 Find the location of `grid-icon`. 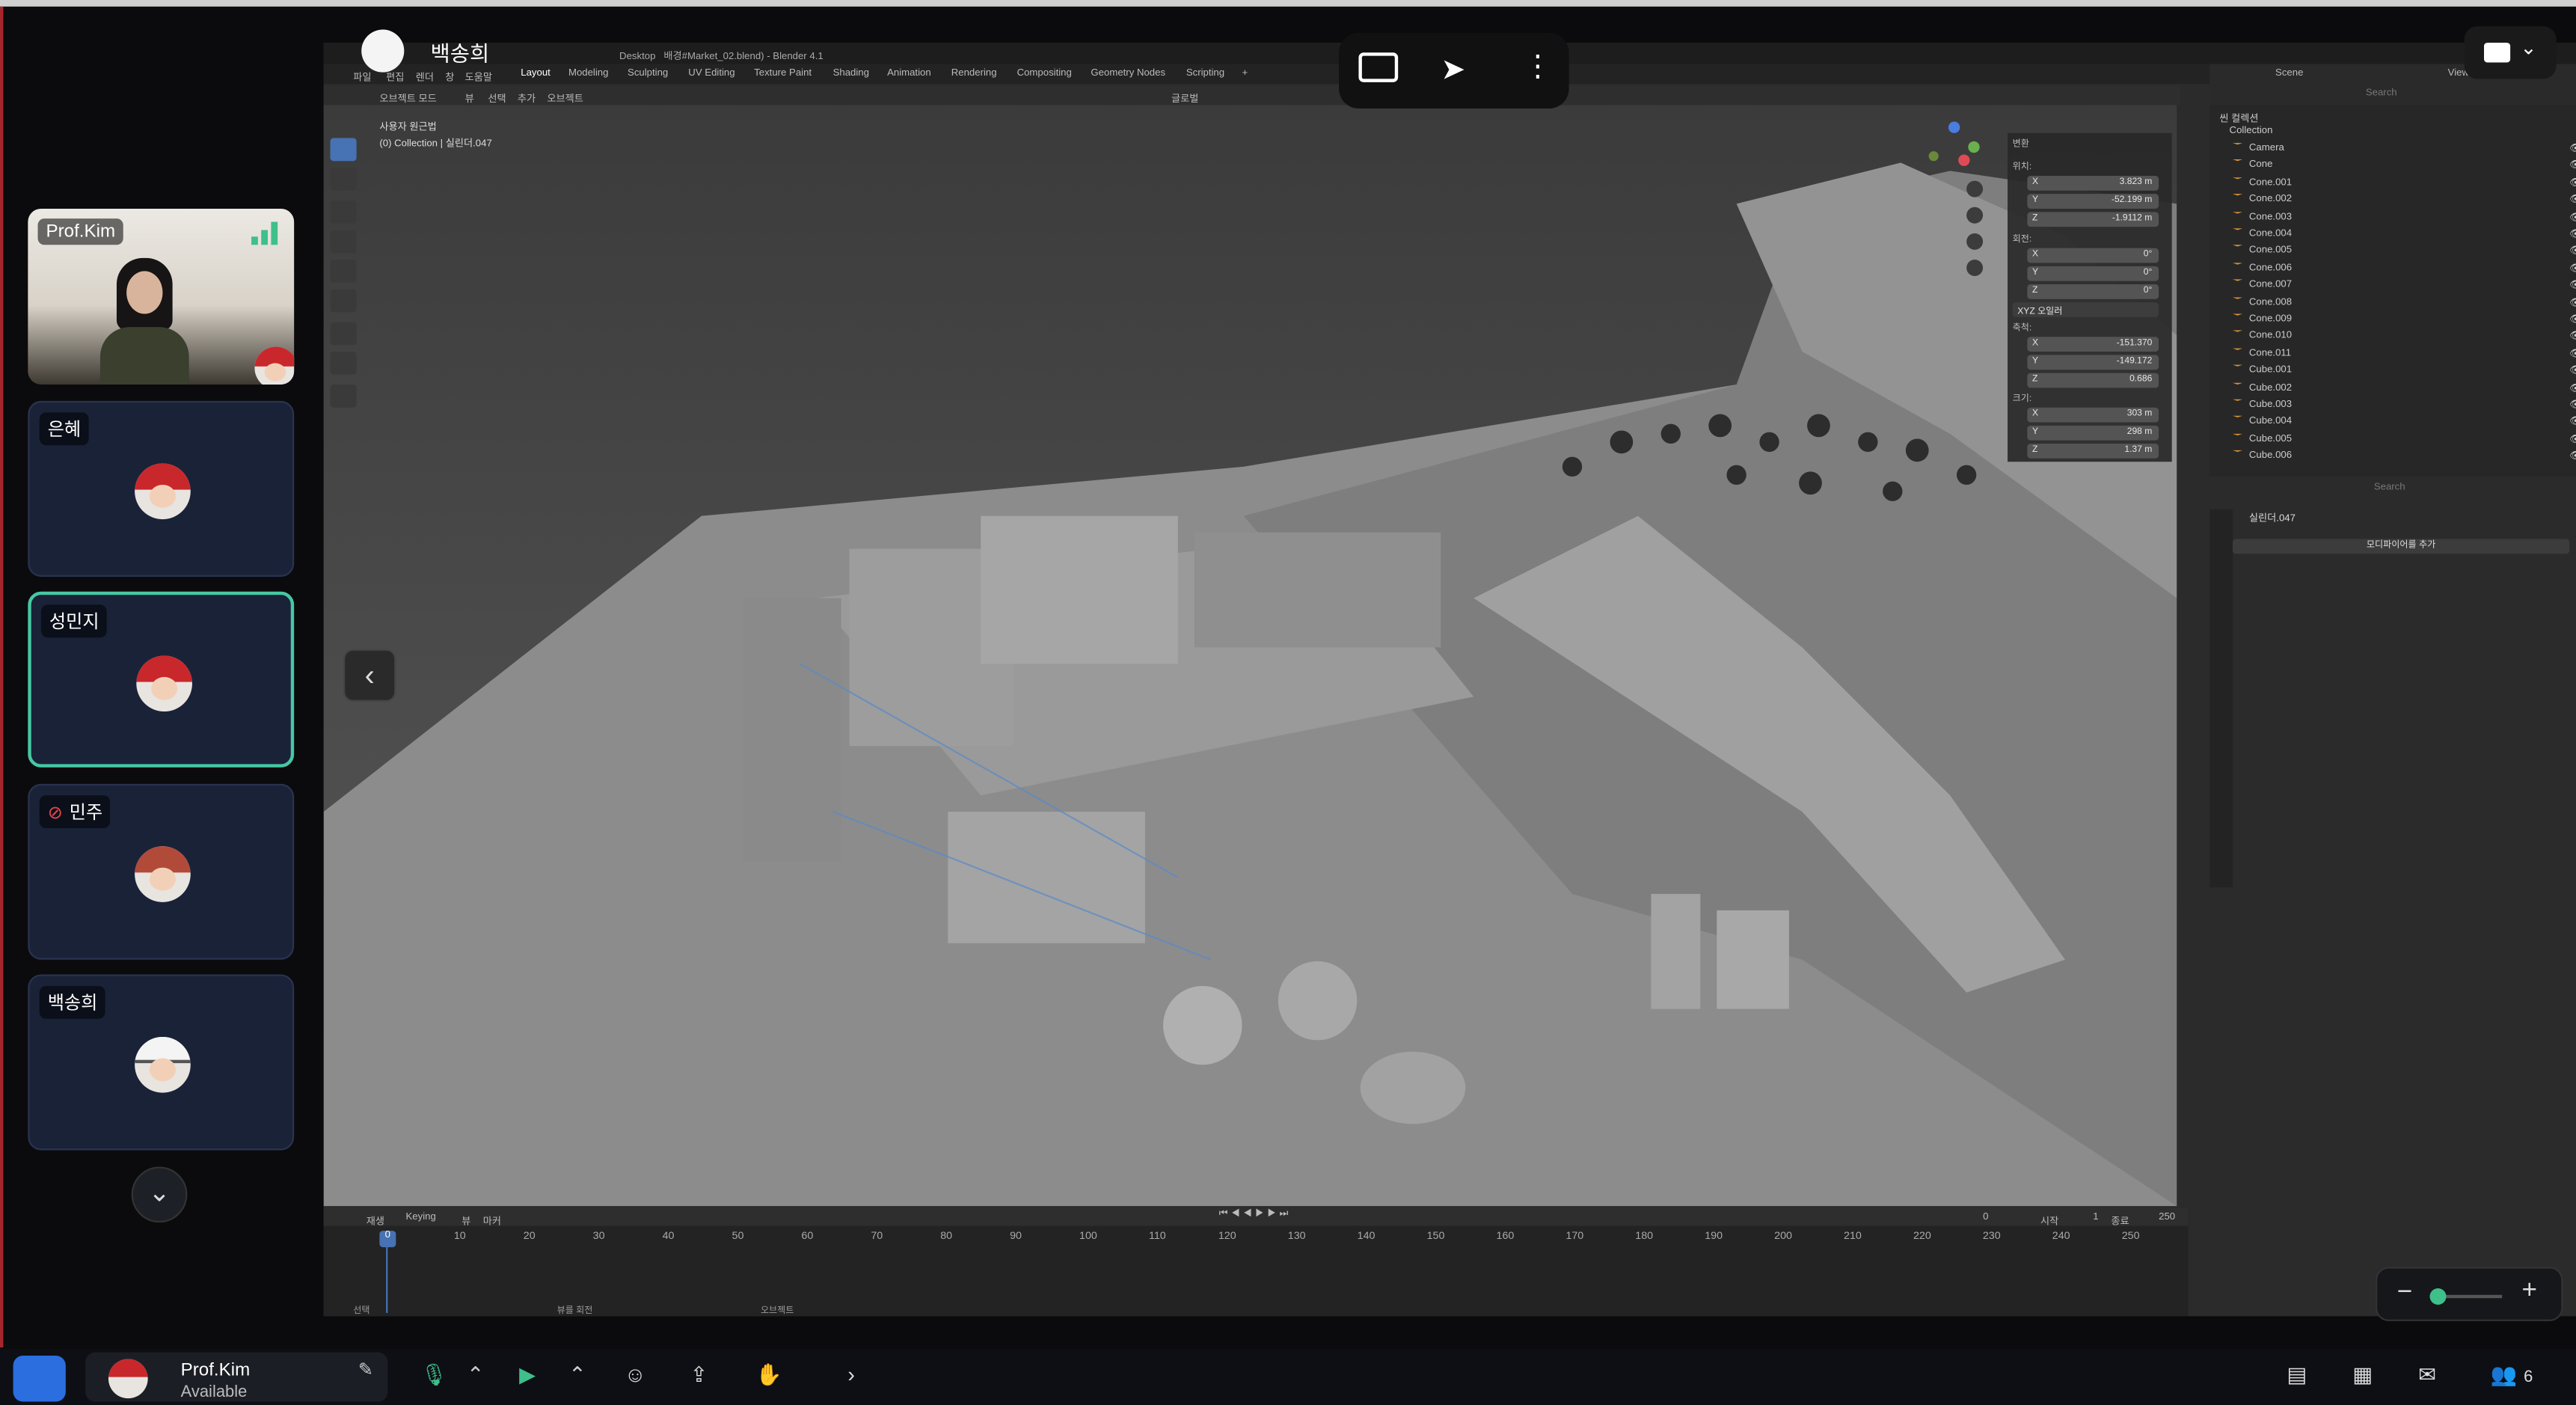

grid-icon is located at coordinates (1975, 268).